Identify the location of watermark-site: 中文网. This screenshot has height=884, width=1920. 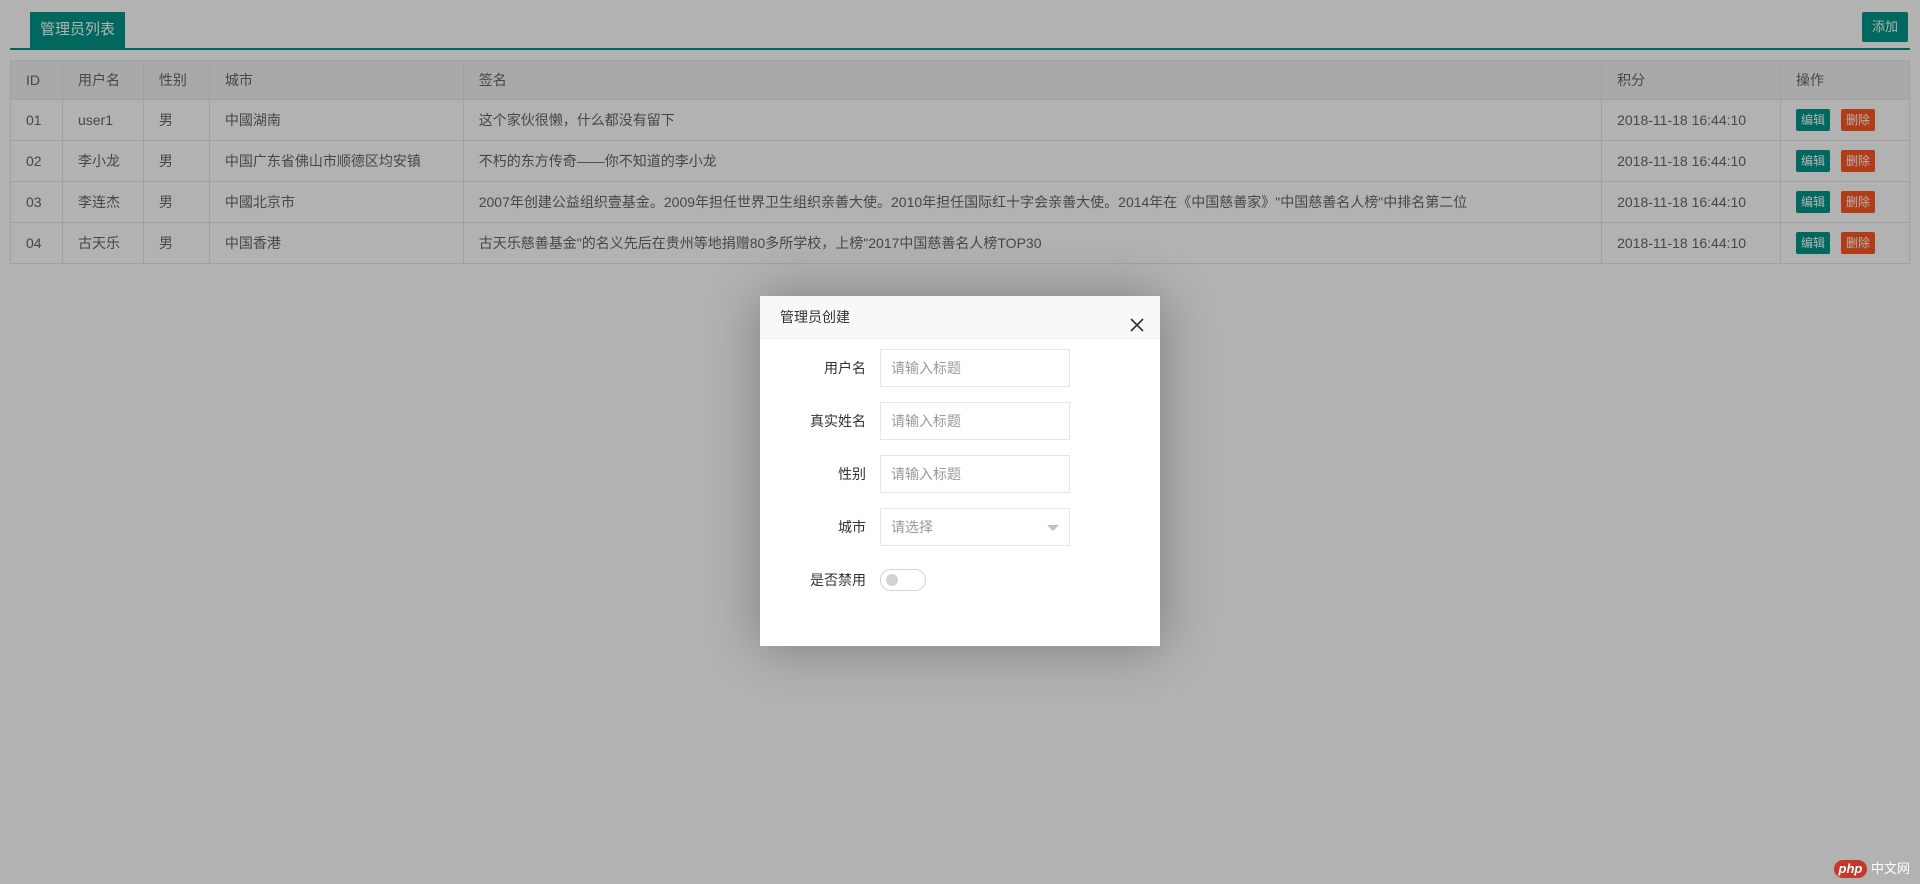
(1890, 868).